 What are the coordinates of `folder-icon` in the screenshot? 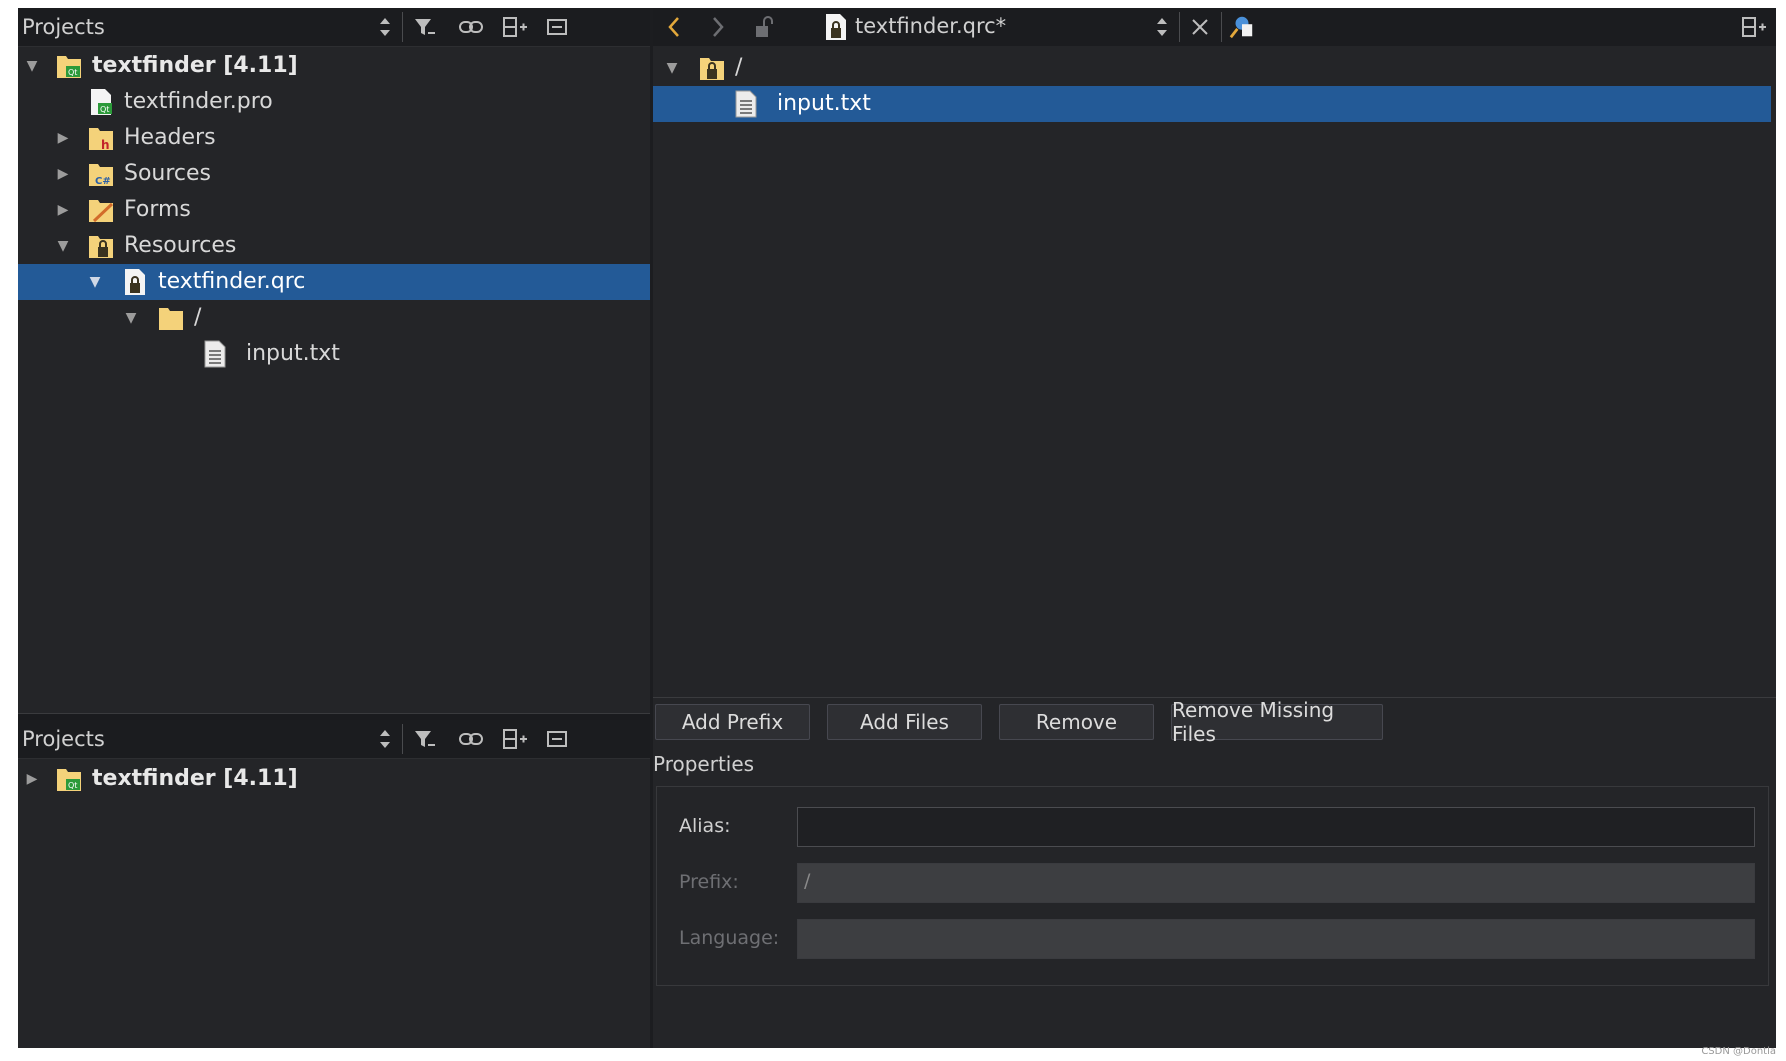 It's located at (171, 318).